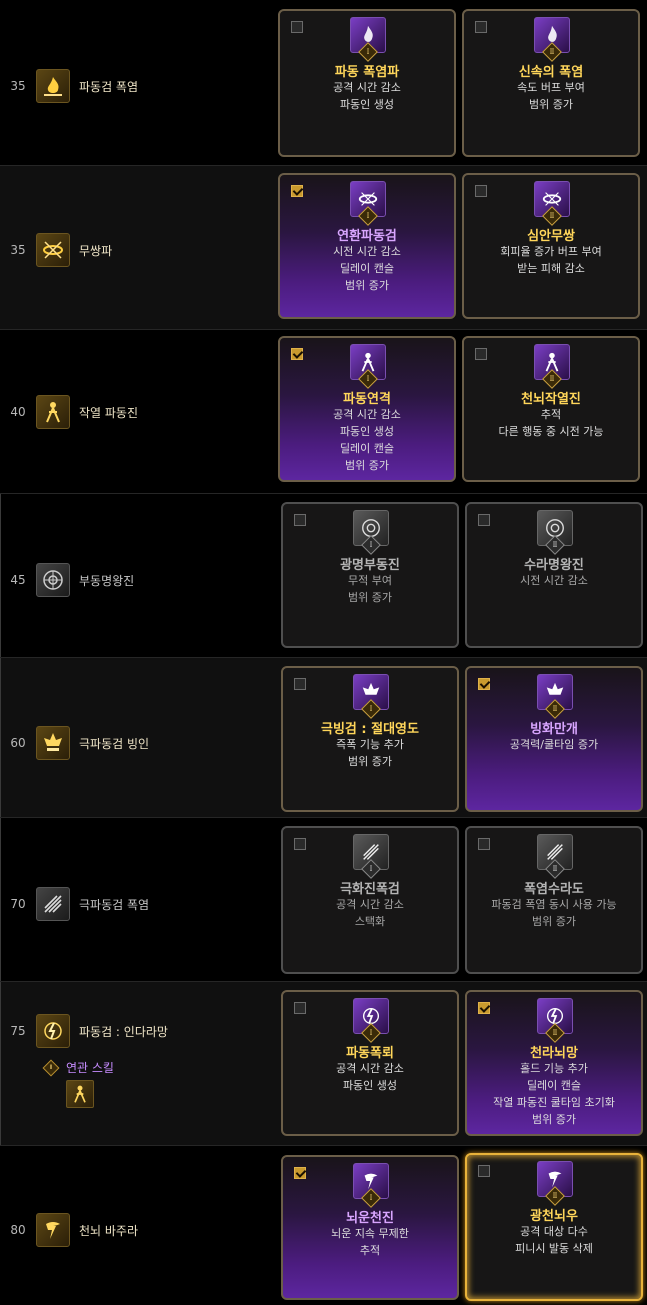 The image size is (647, 1305). I want to click on tripod-title: 심안무쌍, so click(551, 236).